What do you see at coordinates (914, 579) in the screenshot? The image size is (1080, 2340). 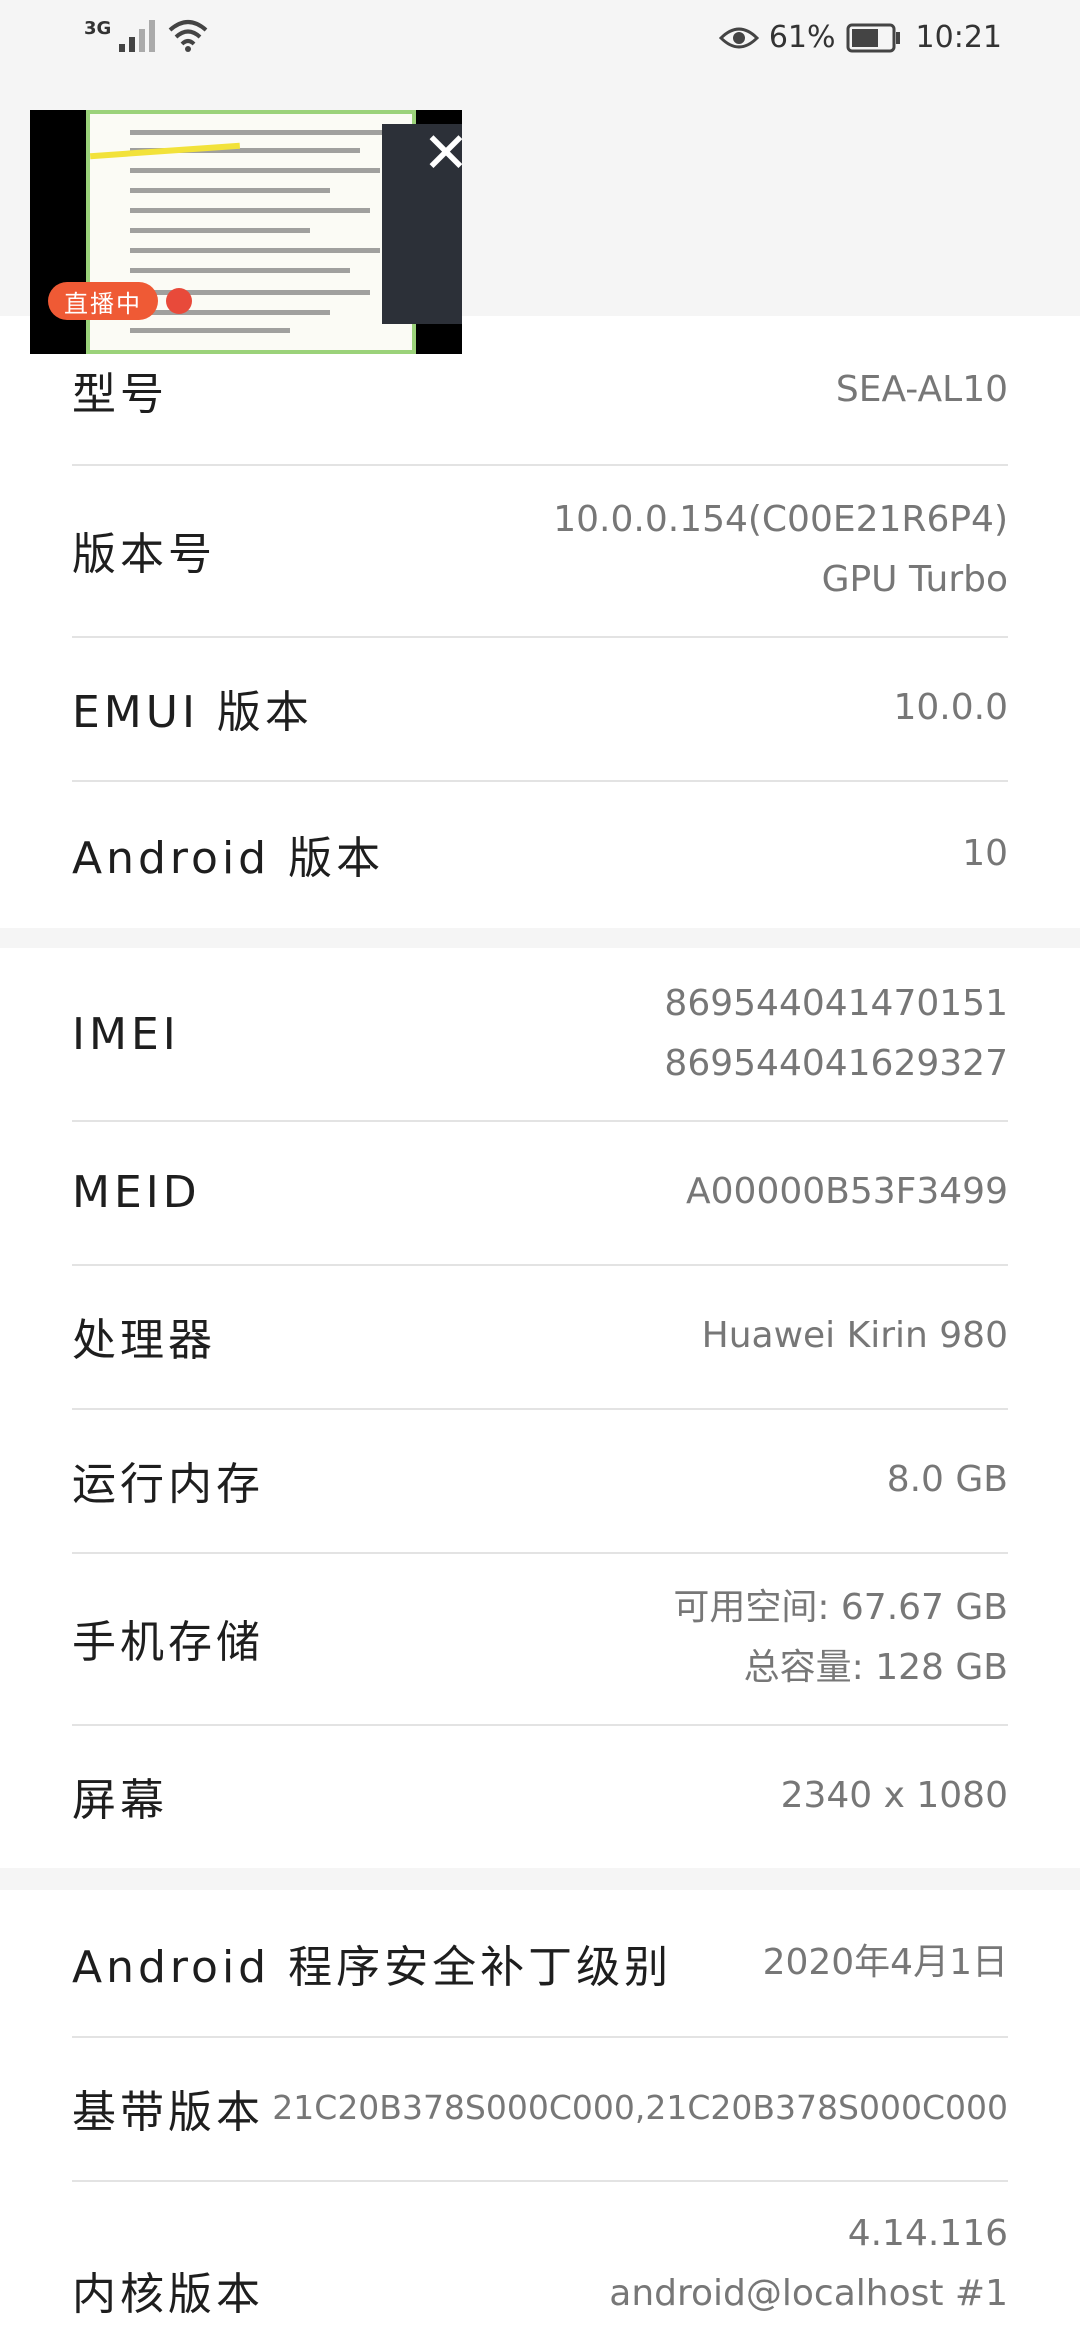 I see `gpu-turbo-value: GPU Turbo` at bounding box center [914, 579].